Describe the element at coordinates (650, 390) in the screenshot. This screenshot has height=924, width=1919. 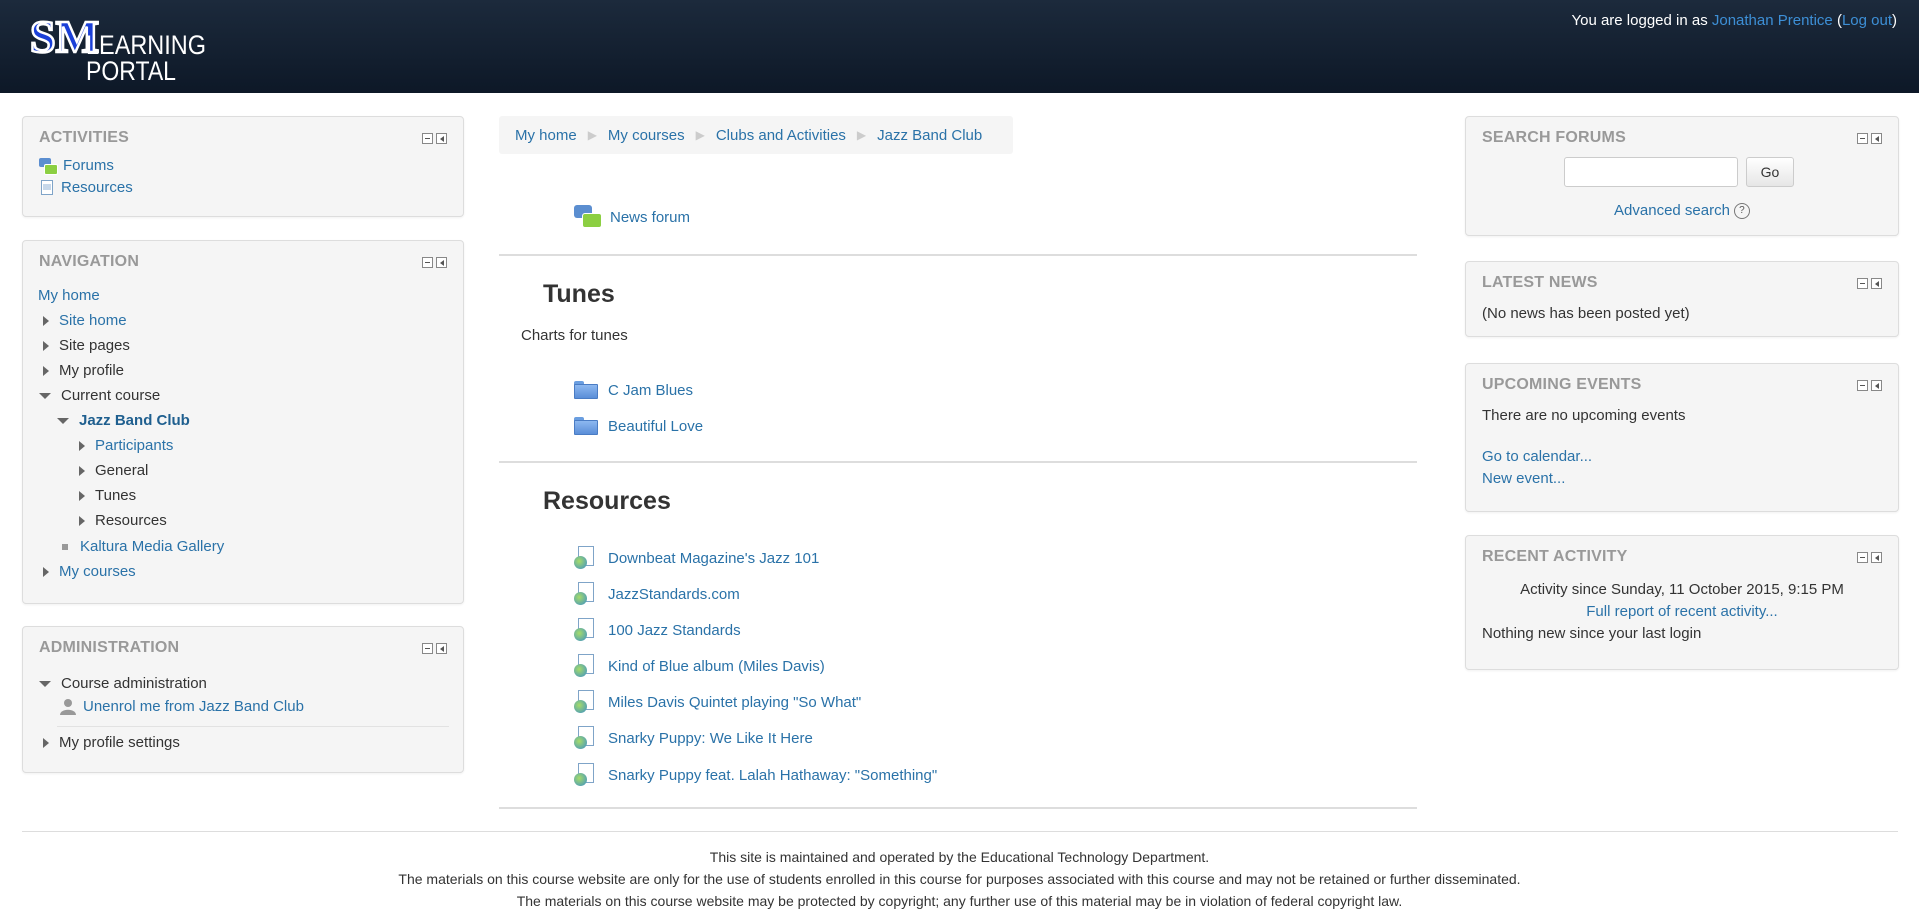
I see `folder-link: C Jam Blues` at that location.